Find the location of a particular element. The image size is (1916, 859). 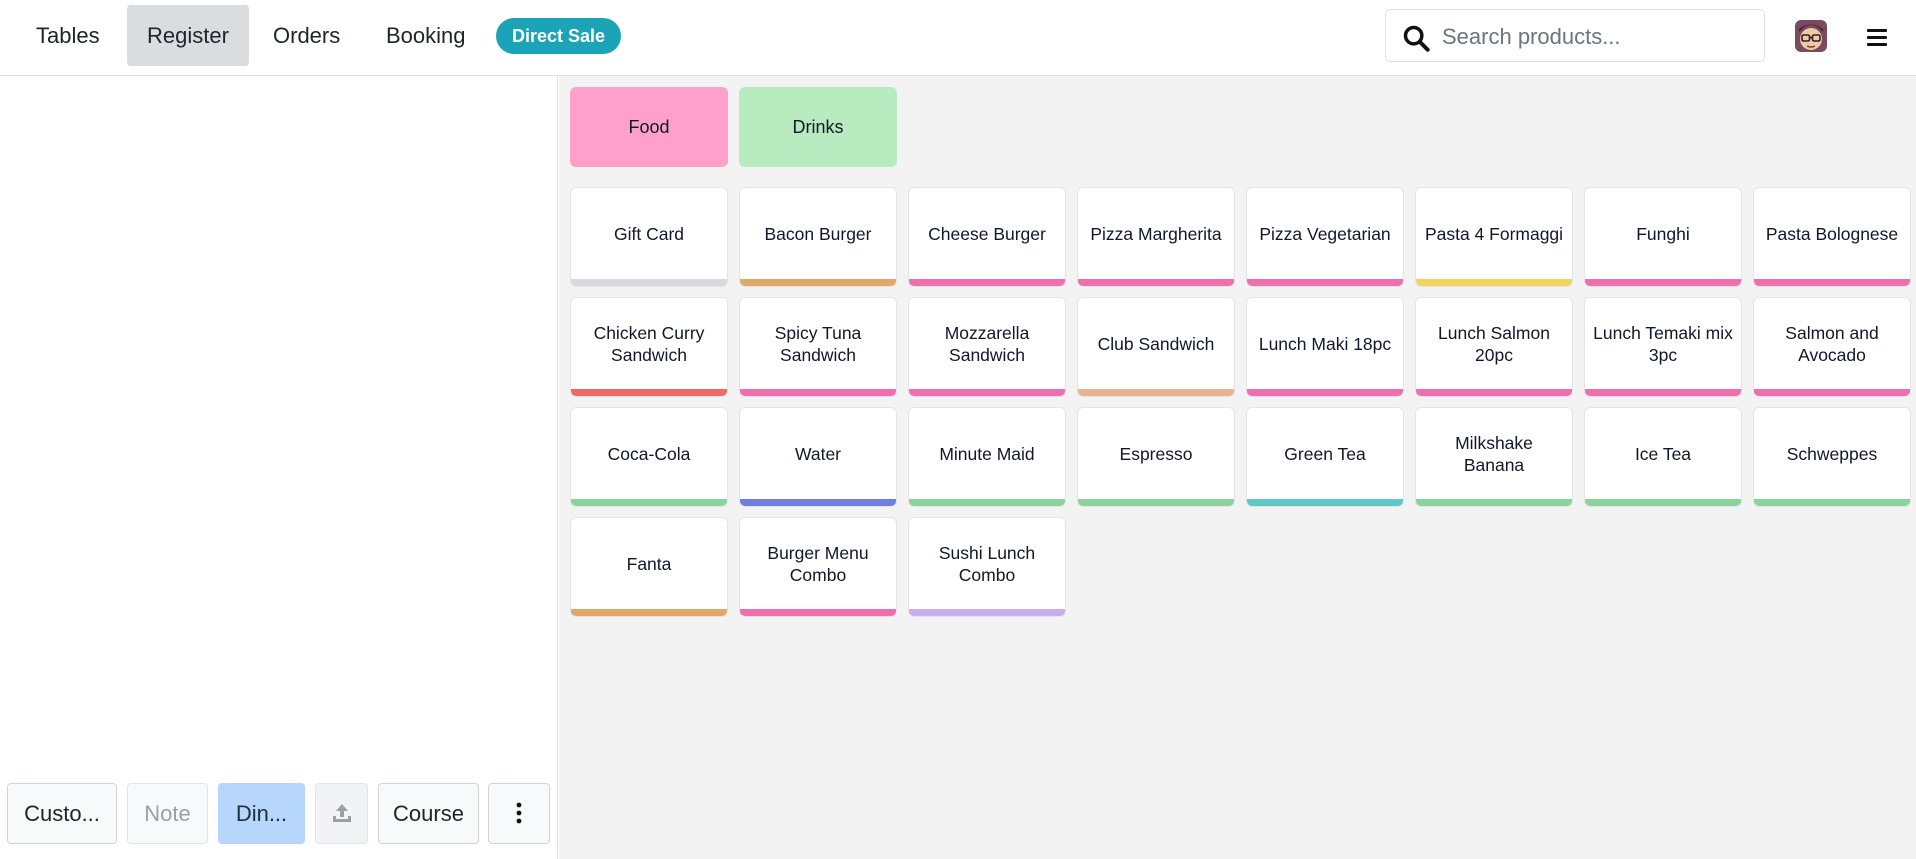

product-card: Espresso is located at coordinates (1156, 457).